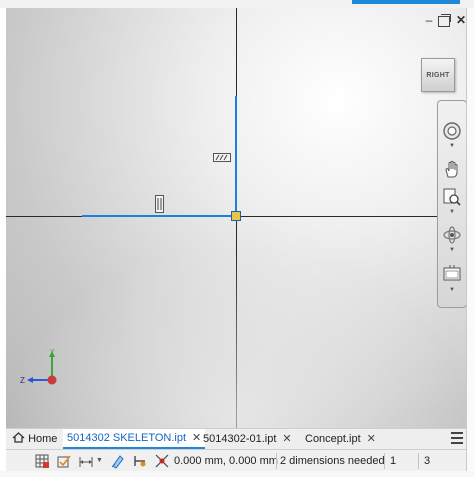  I want to click on grid-snap-icon, so click(42, 461).